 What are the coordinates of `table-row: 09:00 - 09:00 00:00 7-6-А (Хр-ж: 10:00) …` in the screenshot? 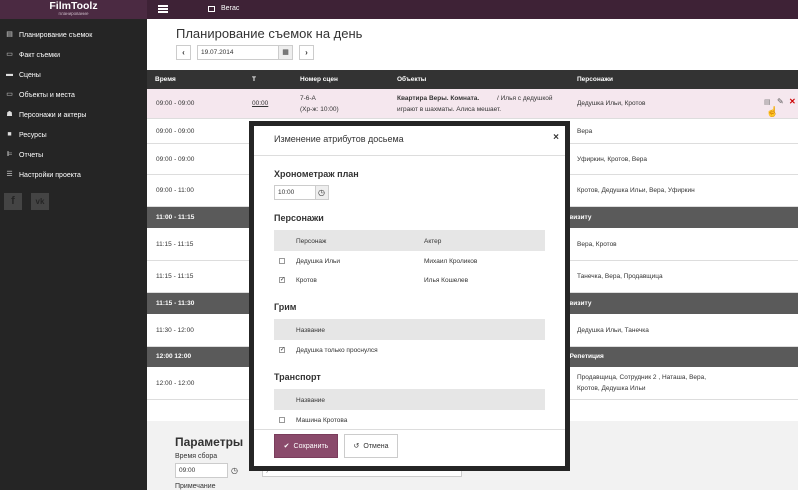 It's located at (472, 104).